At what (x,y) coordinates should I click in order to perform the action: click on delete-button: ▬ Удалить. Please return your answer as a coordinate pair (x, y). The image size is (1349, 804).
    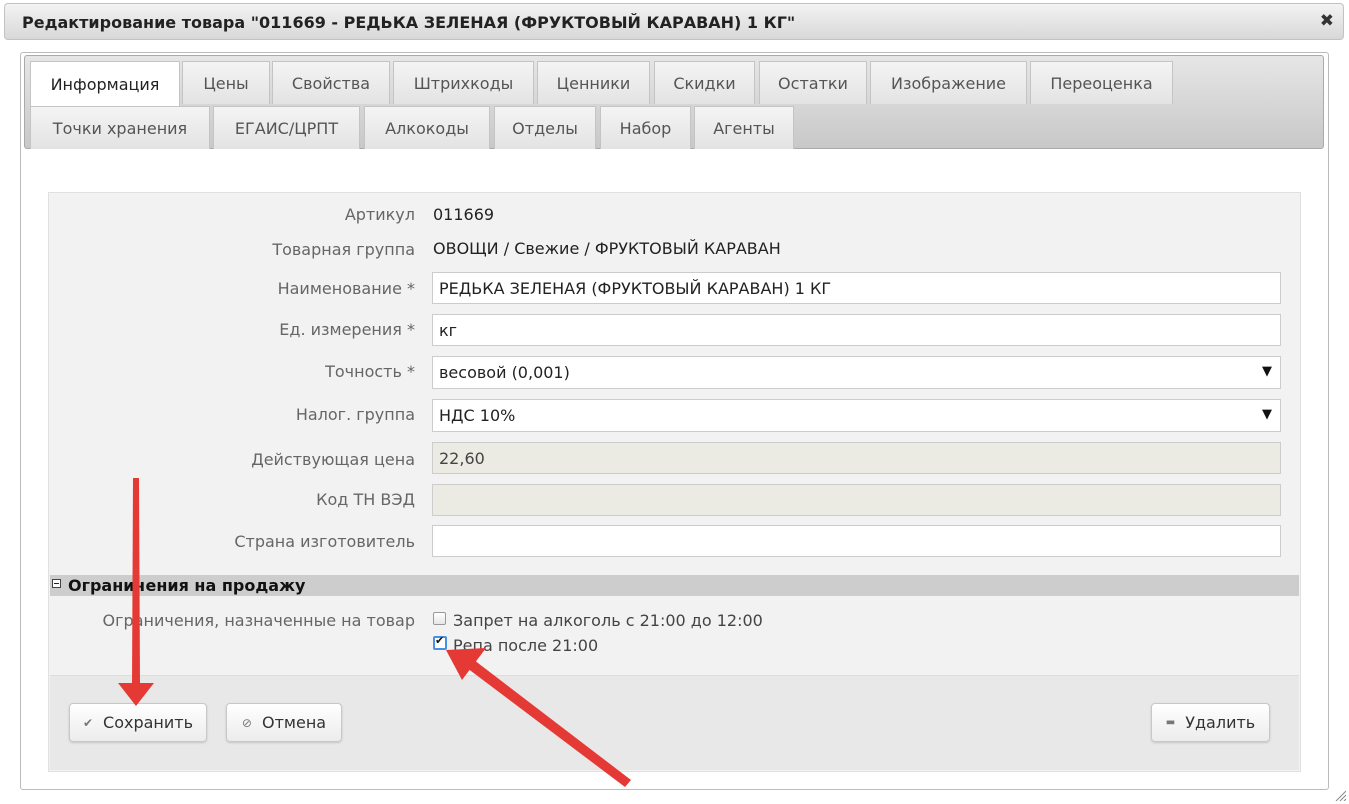
    Looking at the image, I should click on (1210, 722).